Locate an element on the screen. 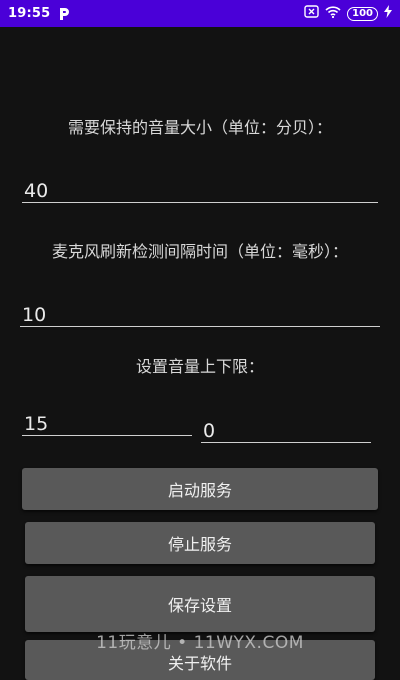  charging-icon is located at coordinates (388, 13).